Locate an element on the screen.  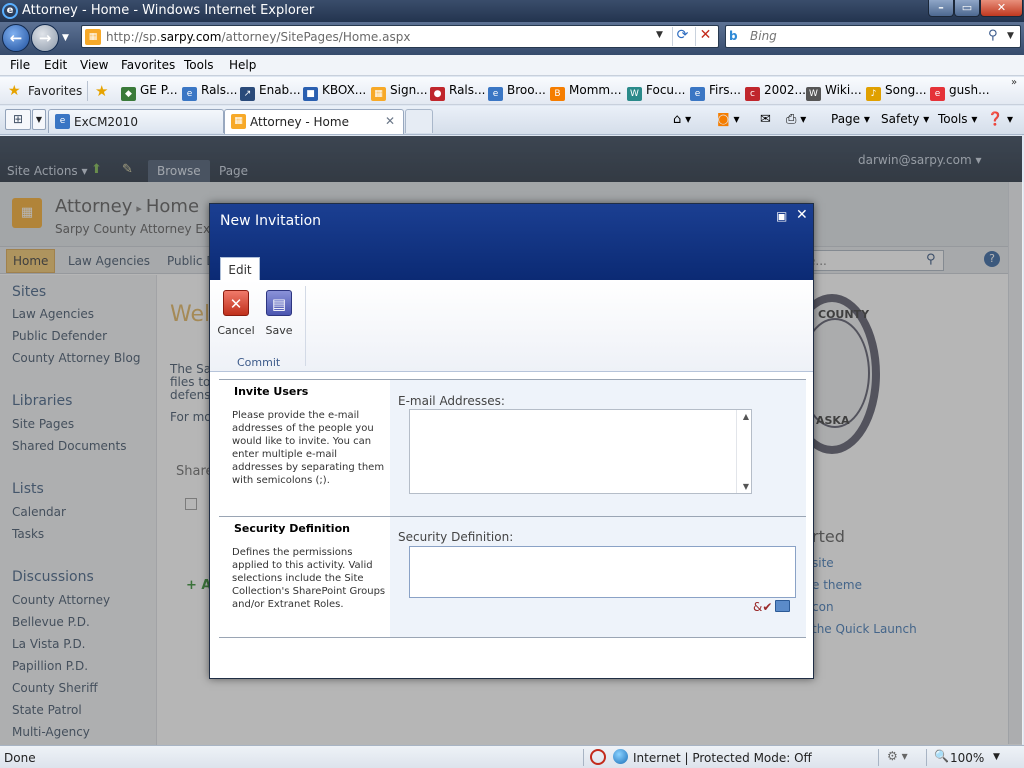
close-window-button: ✕ is located at coordinates (1001, 8).